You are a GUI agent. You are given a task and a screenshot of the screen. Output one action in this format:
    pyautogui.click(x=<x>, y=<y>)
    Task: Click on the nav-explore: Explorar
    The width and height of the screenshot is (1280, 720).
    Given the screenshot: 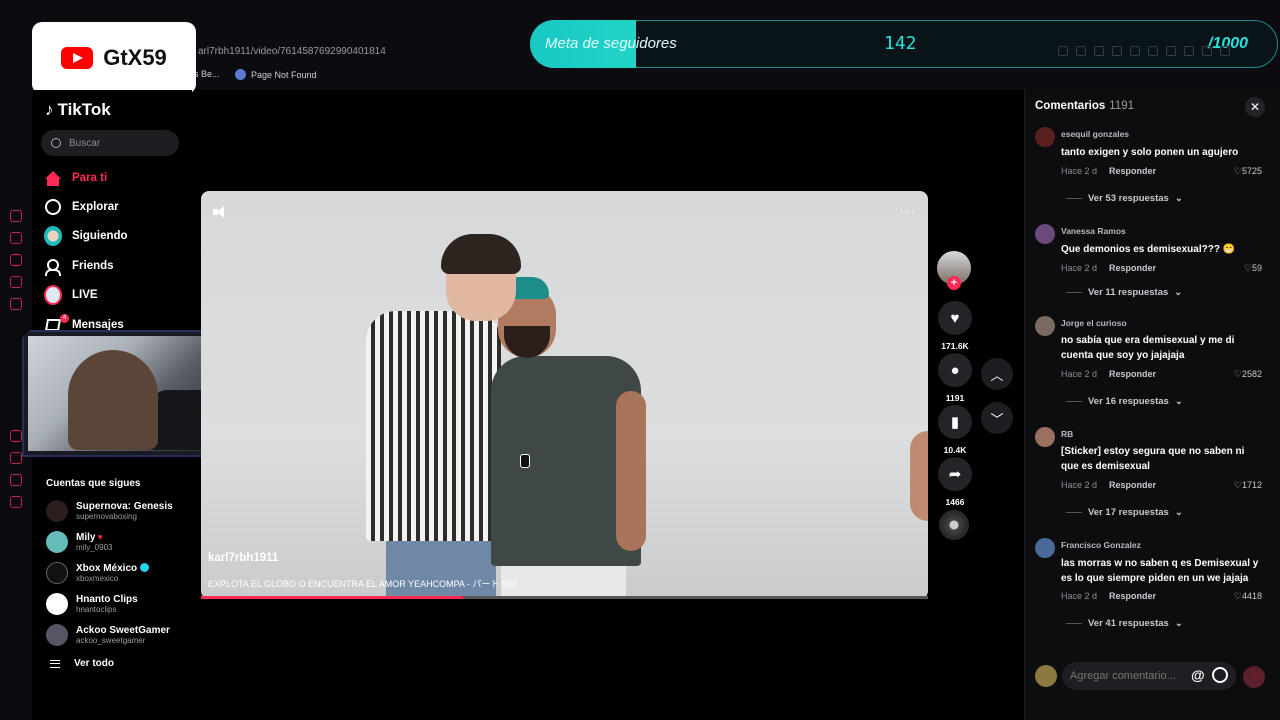 What is the action you would take?
    pyautogui.click(x=81, y=207)
    